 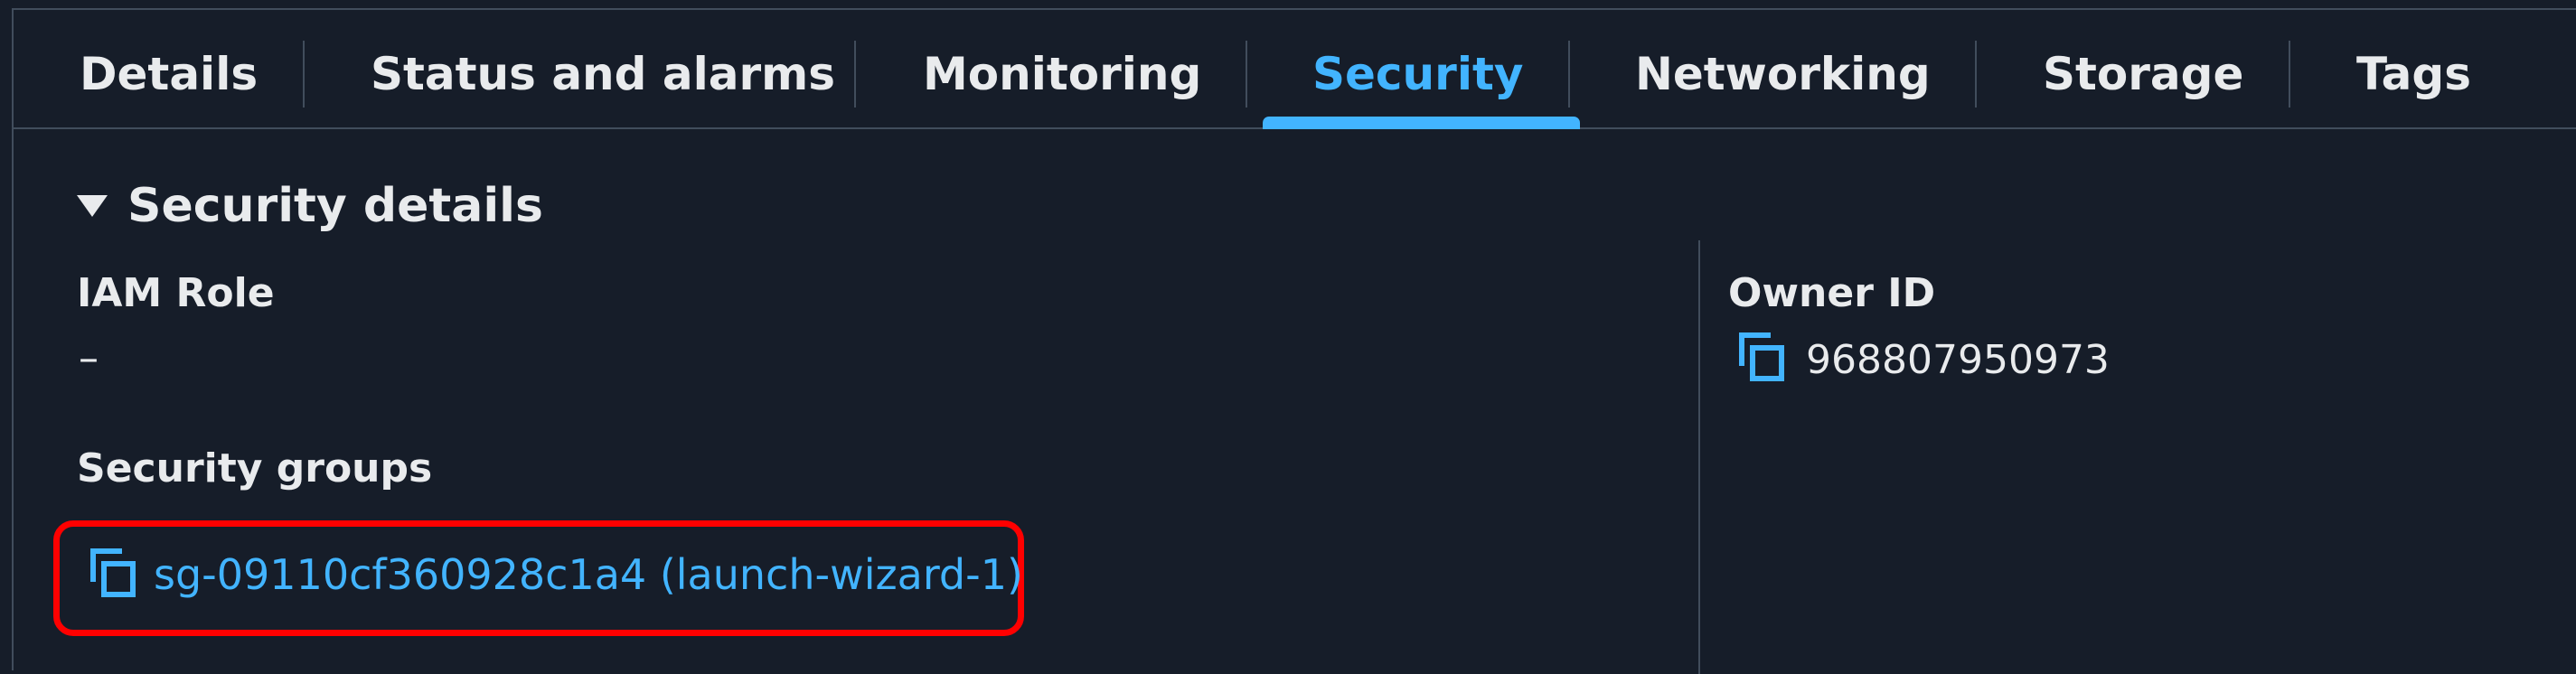 I want to click on active-tab-indicator, so click(x=1422, y=123).